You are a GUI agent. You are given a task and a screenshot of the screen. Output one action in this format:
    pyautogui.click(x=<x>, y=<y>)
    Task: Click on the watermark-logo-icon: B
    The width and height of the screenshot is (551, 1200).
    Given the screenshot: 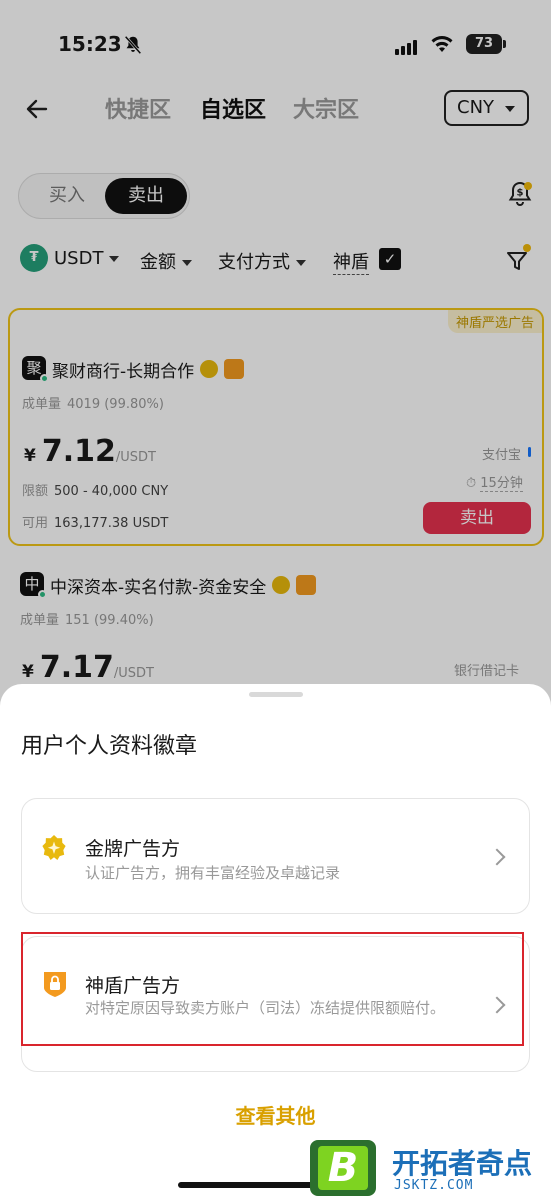 What is the action you would take?
    pyautogui.click(x=343, y=1168)
    